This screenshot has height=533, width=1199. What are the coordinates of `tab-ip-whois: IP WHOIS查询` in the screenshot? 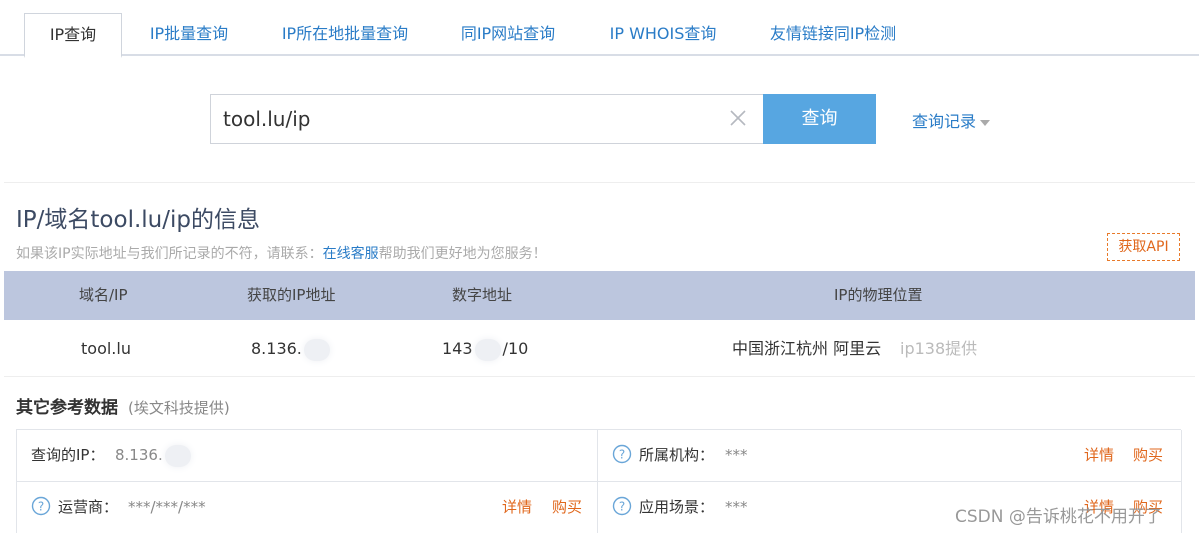 It's located at (663, 34).